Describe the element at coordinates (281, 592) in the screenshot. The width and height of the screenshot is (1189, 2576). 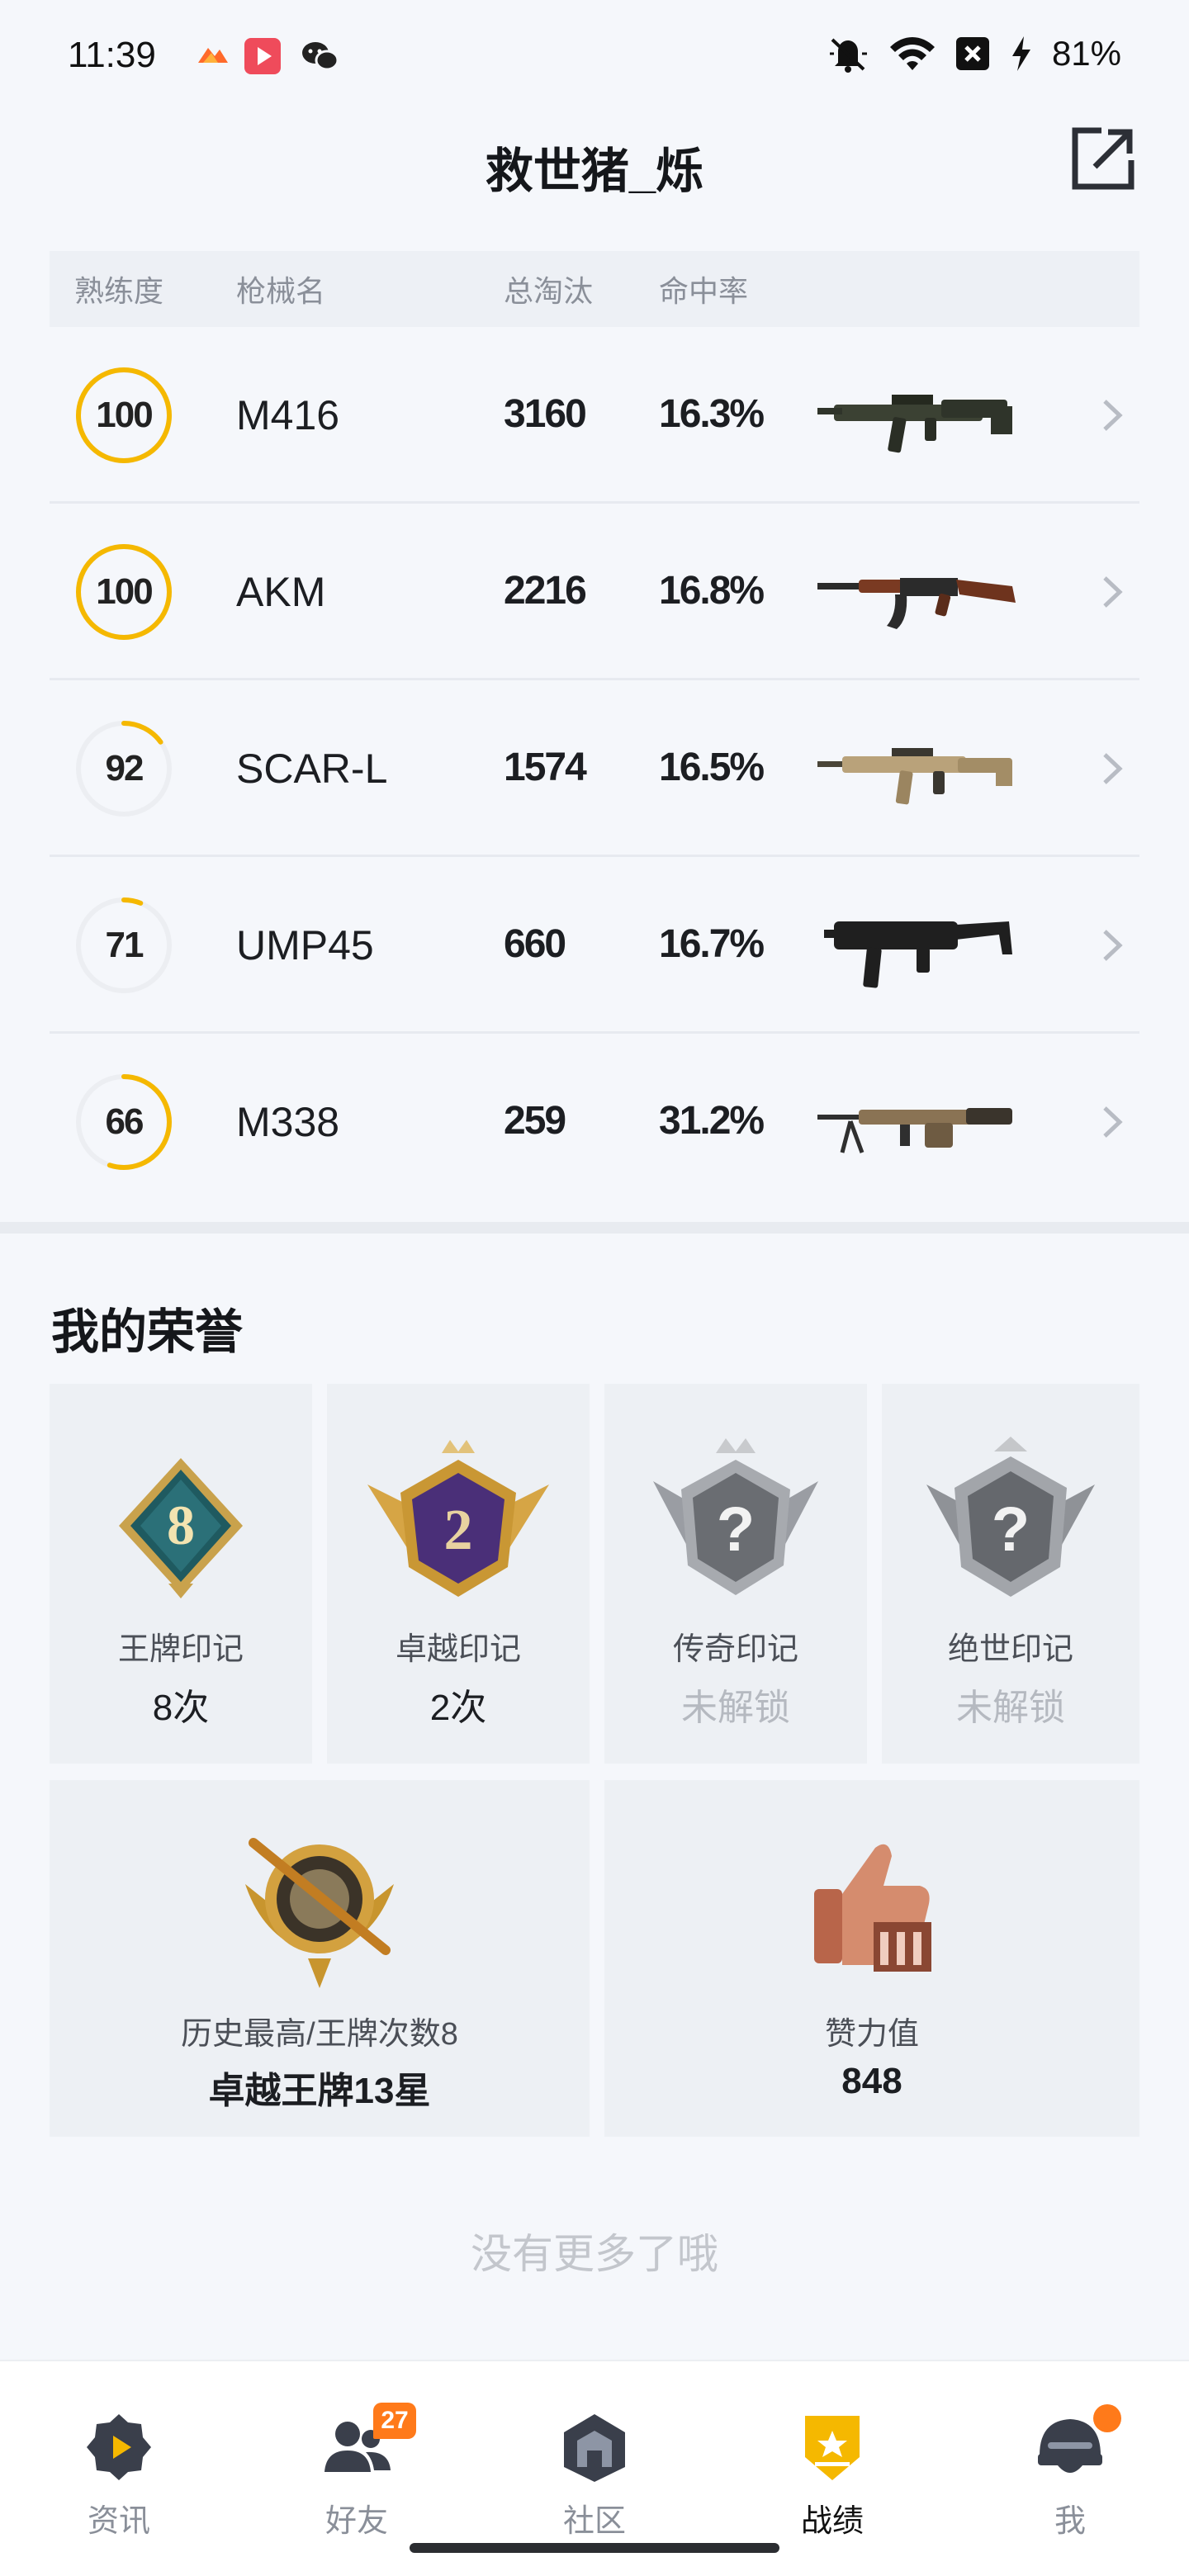
I see `weapon-name: AKM` at that location.